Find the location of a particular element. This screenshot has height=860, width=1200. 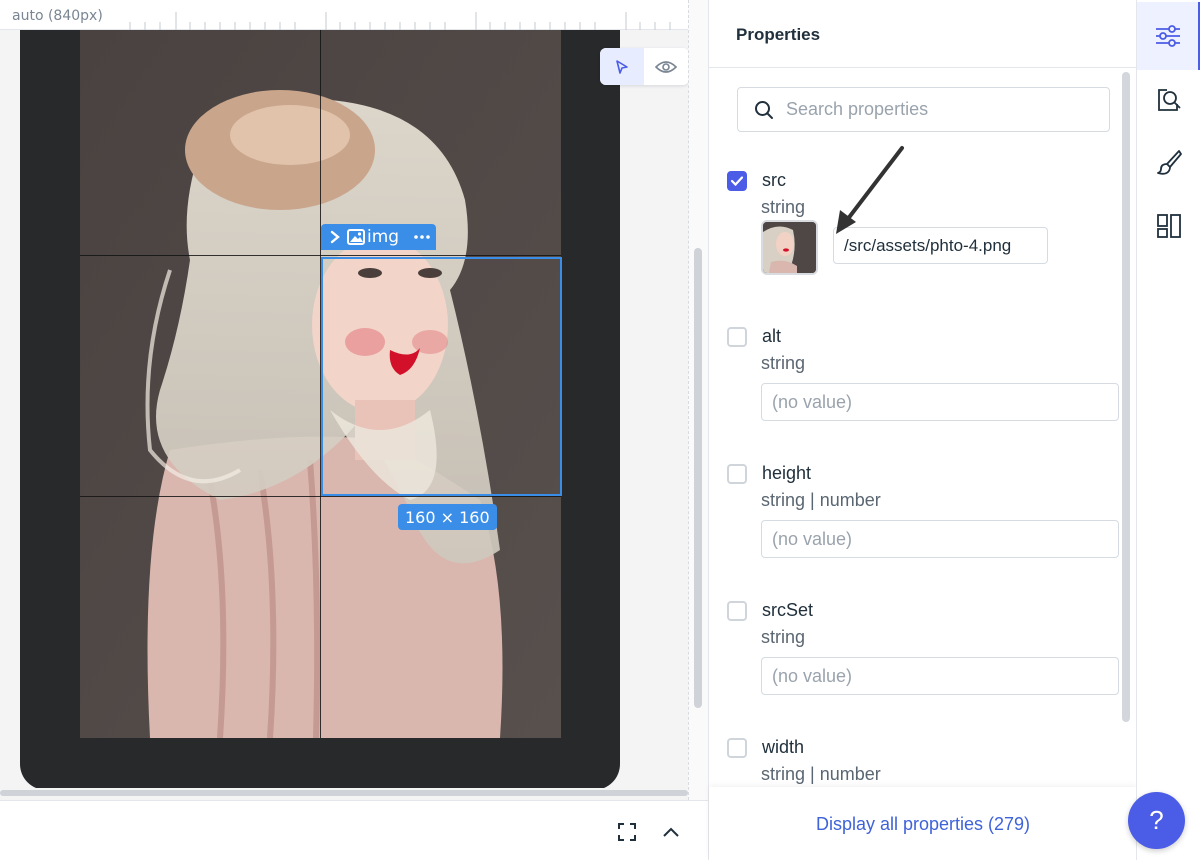

property-name: src is located at coordinates (774, 180).